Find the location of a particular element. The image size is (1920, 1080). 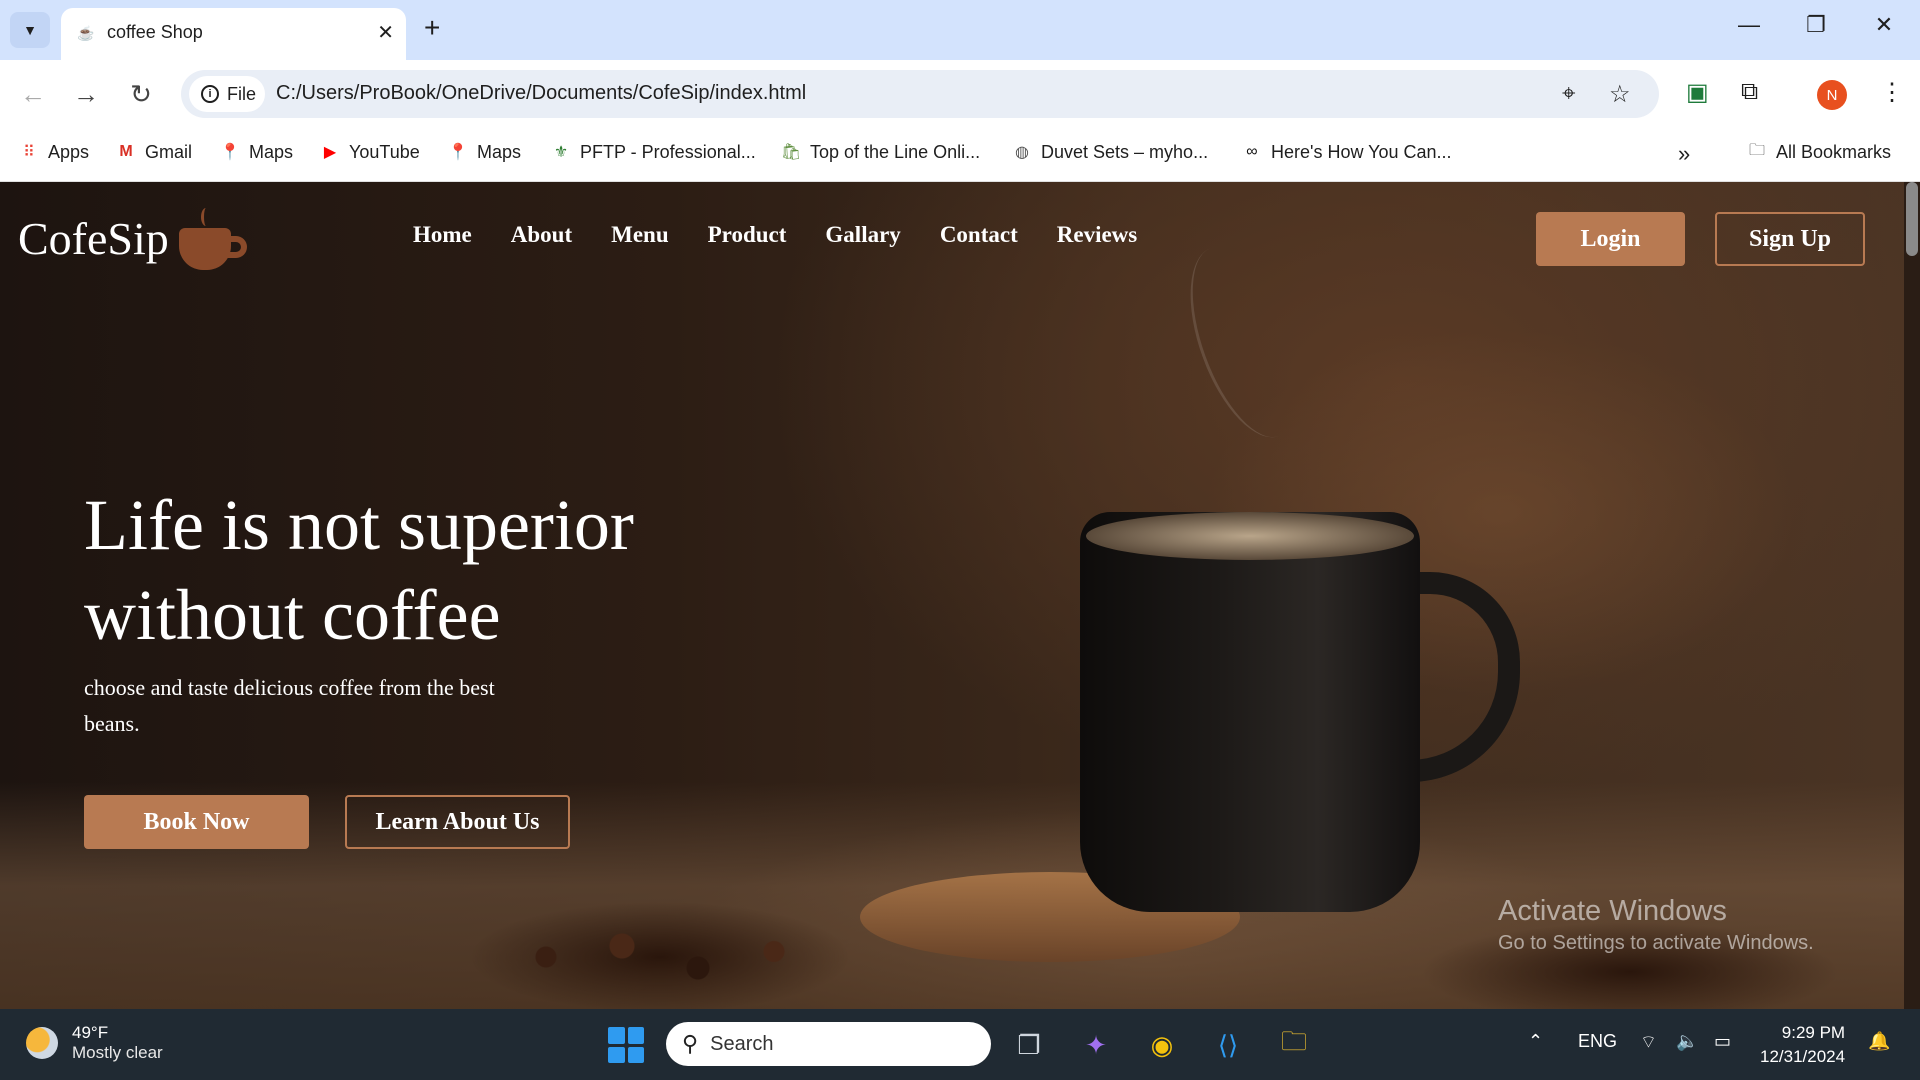

clock-date: 12/31/2024 is located at coordinates (1803, 1056).